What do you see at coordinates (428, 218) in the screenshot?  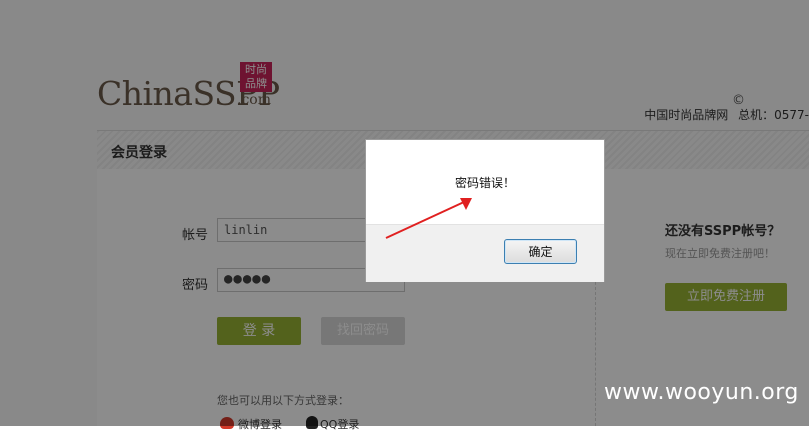 I see `annotation-arrow` at bounding box center [428, 218].